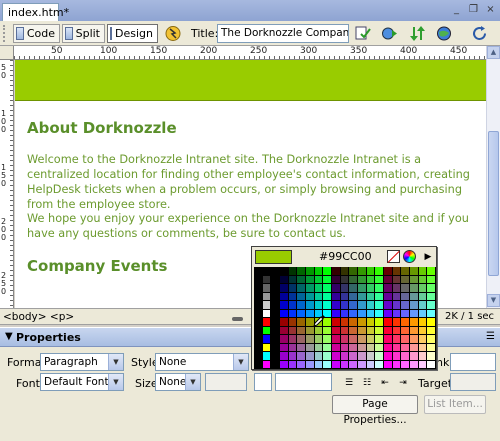 The height and width of the screenshot is (441, 500). I want to click on file-management-icon, so click(418, 33).